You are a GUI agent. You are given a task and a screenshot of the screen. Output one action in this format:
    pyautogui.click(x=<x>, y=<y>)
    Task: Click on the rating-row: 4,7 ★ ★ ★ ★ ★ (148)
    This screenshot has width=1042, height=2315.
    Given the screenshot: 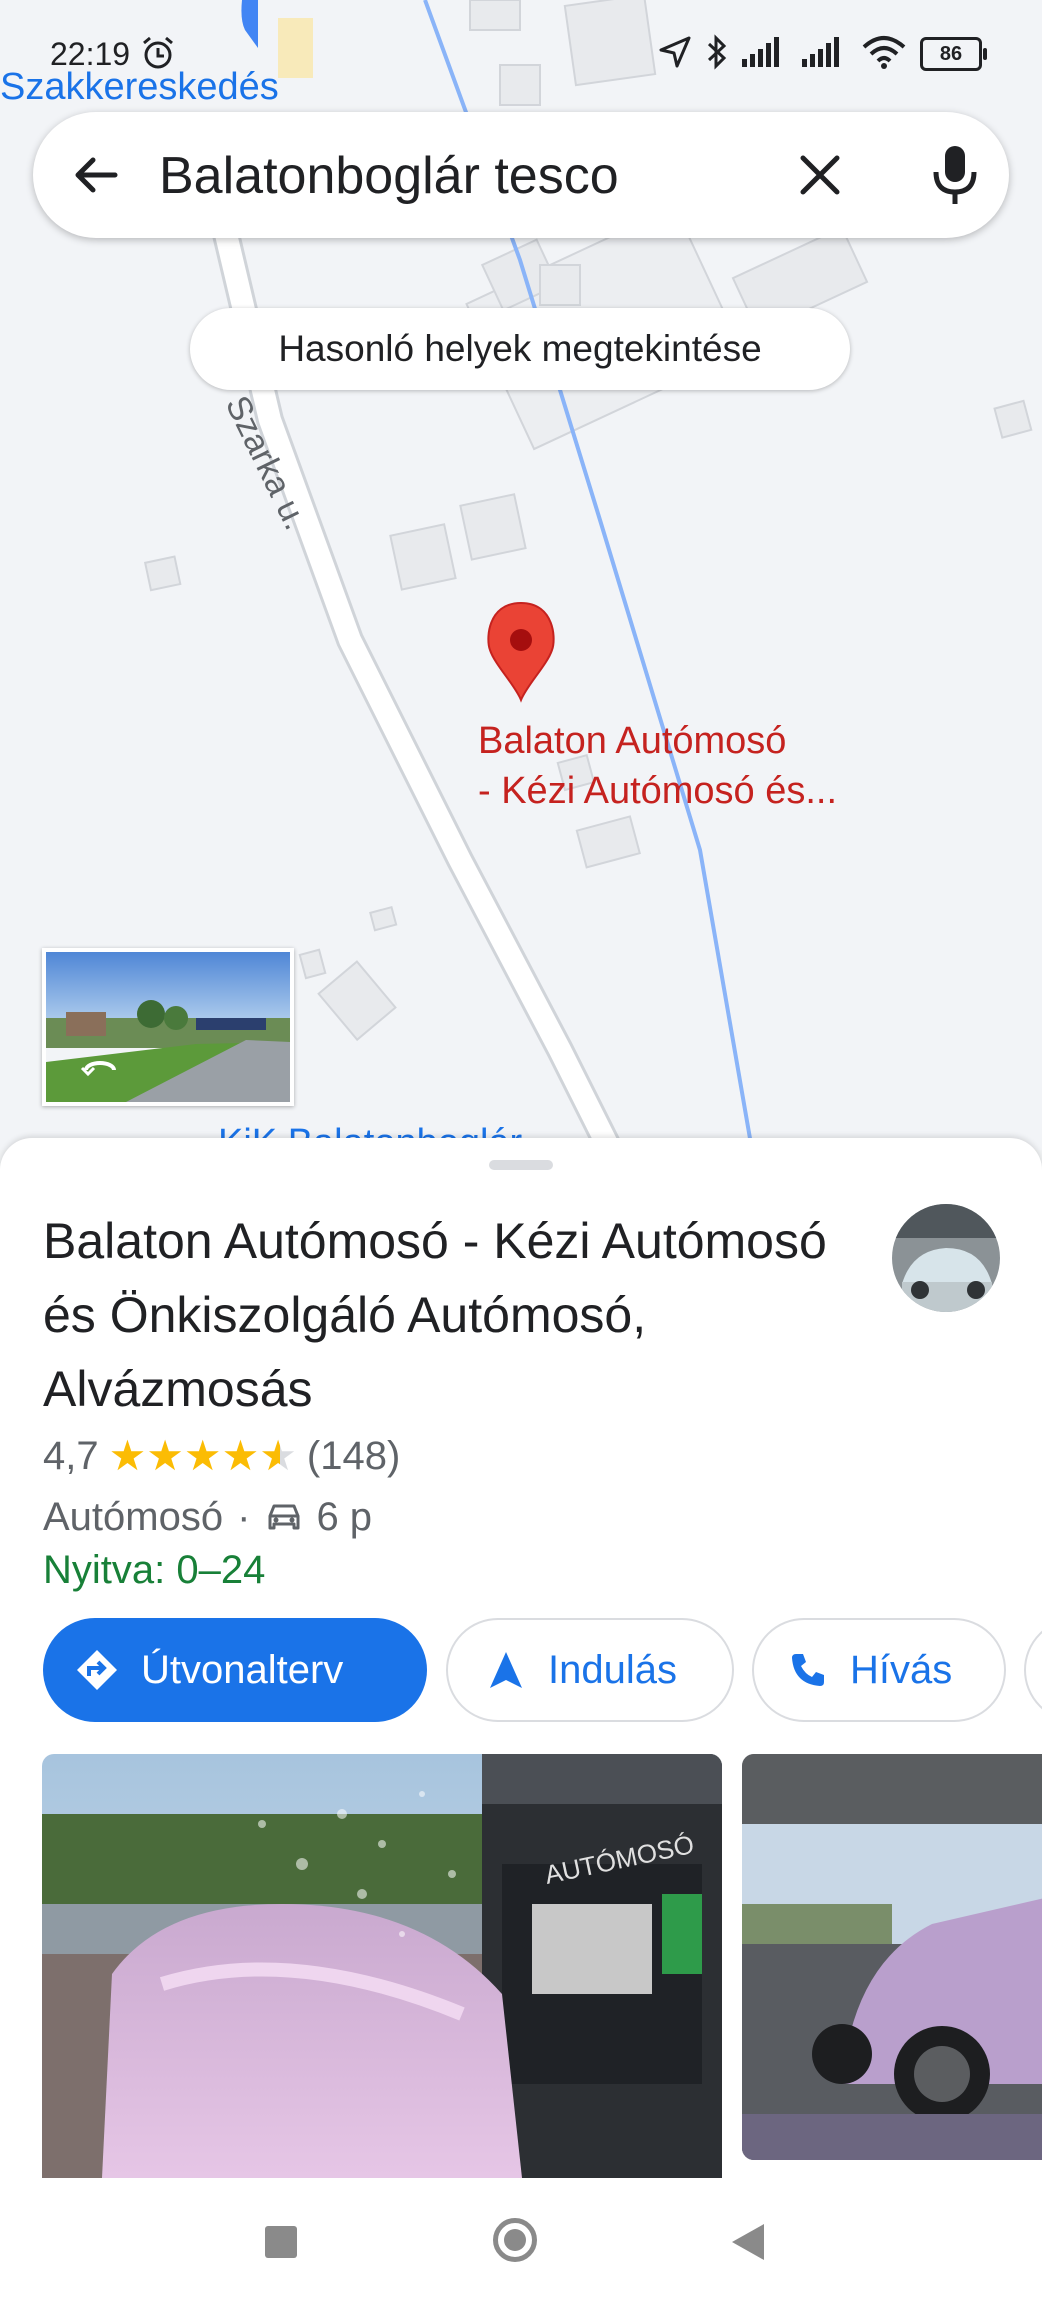 What is the action you would take?
    pyautogui.click(x=221, y=1456)
    